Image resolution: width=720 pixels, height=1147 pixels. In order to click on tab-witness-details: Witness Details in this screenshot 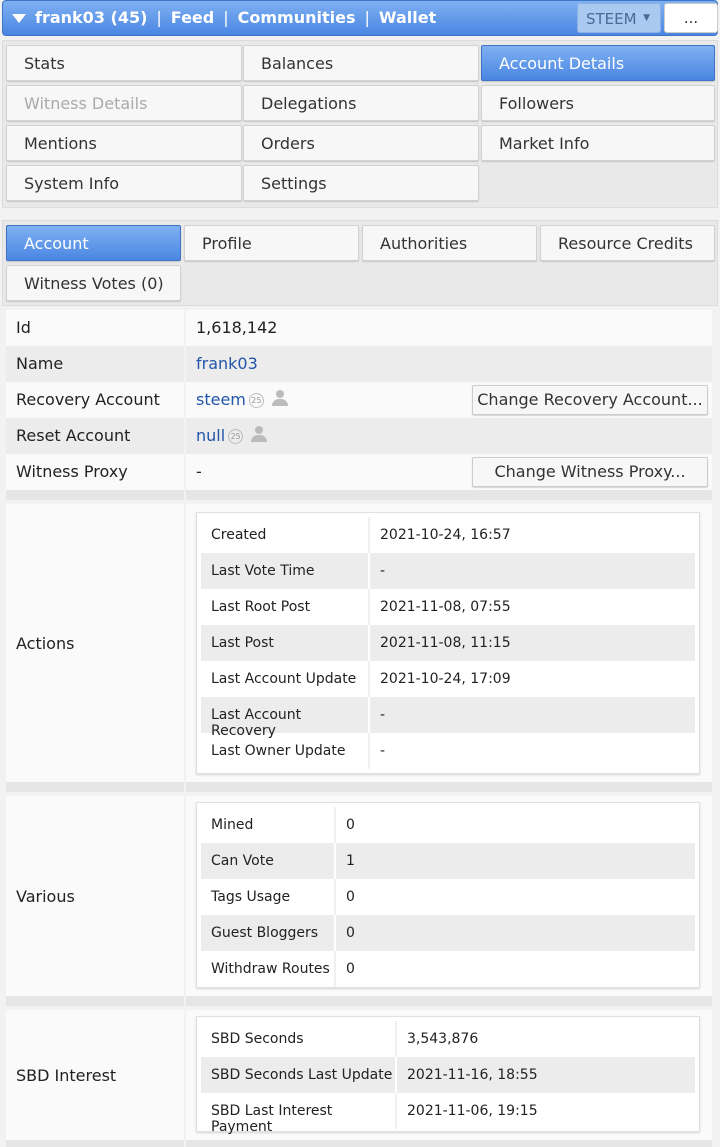, I will do `click(124, 103)`.